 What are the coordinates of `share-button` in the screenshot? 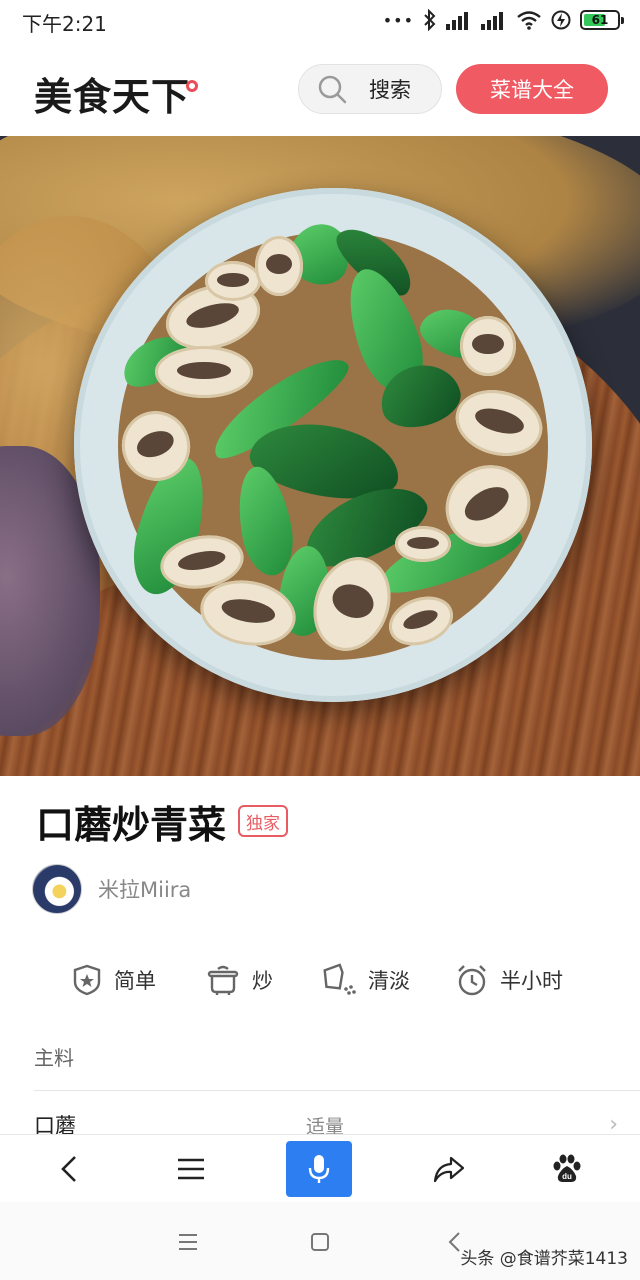 It's located at (449, 1169).